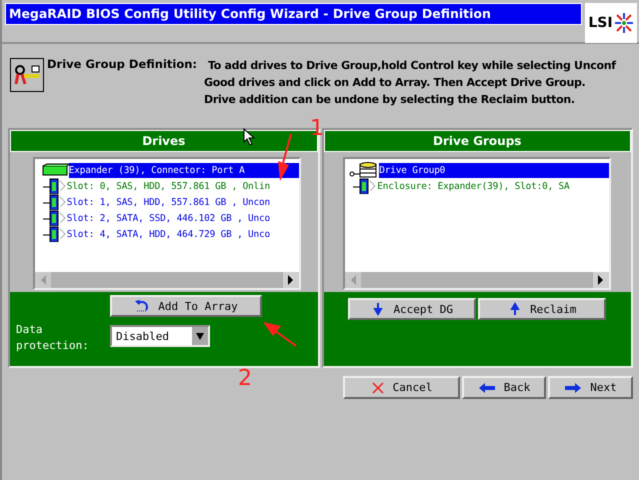  I want to click on arrow-right-icon, so click(573, 387).